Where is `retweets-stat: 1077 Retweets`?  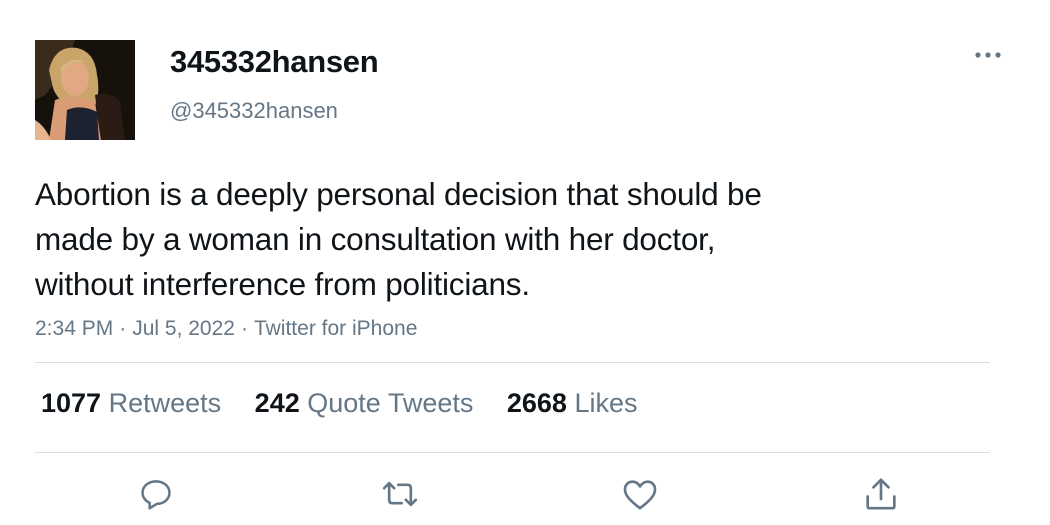 retweets-stat: 1077 Retweets is located at coordinates (131, 403).